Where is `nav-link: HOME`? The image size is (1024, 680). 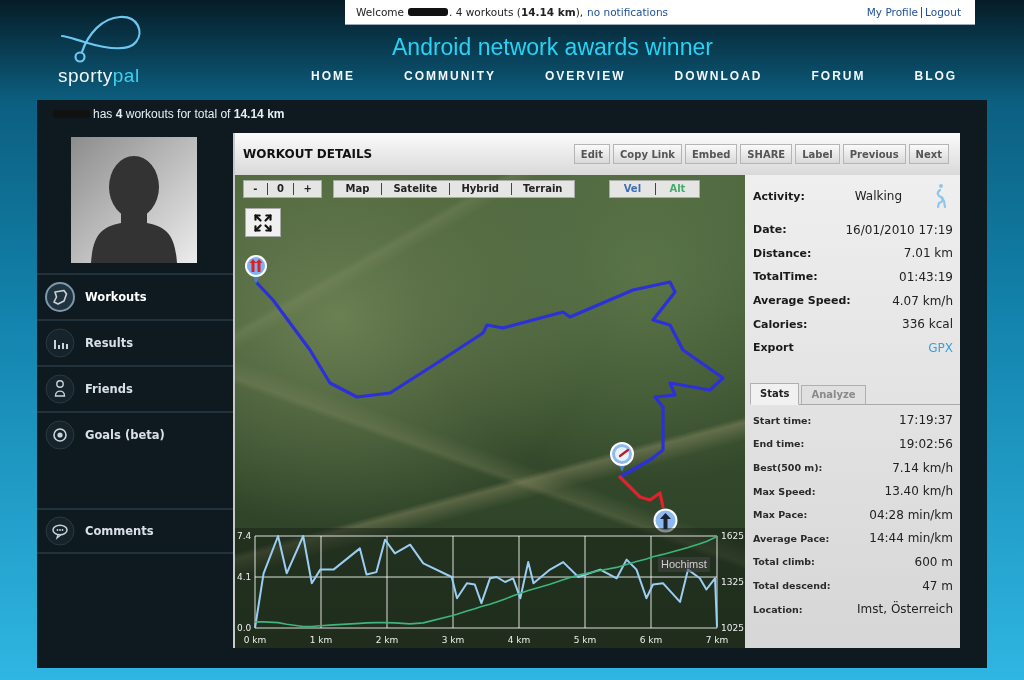 nav-link: HOME is located at coordinates (333, 76).